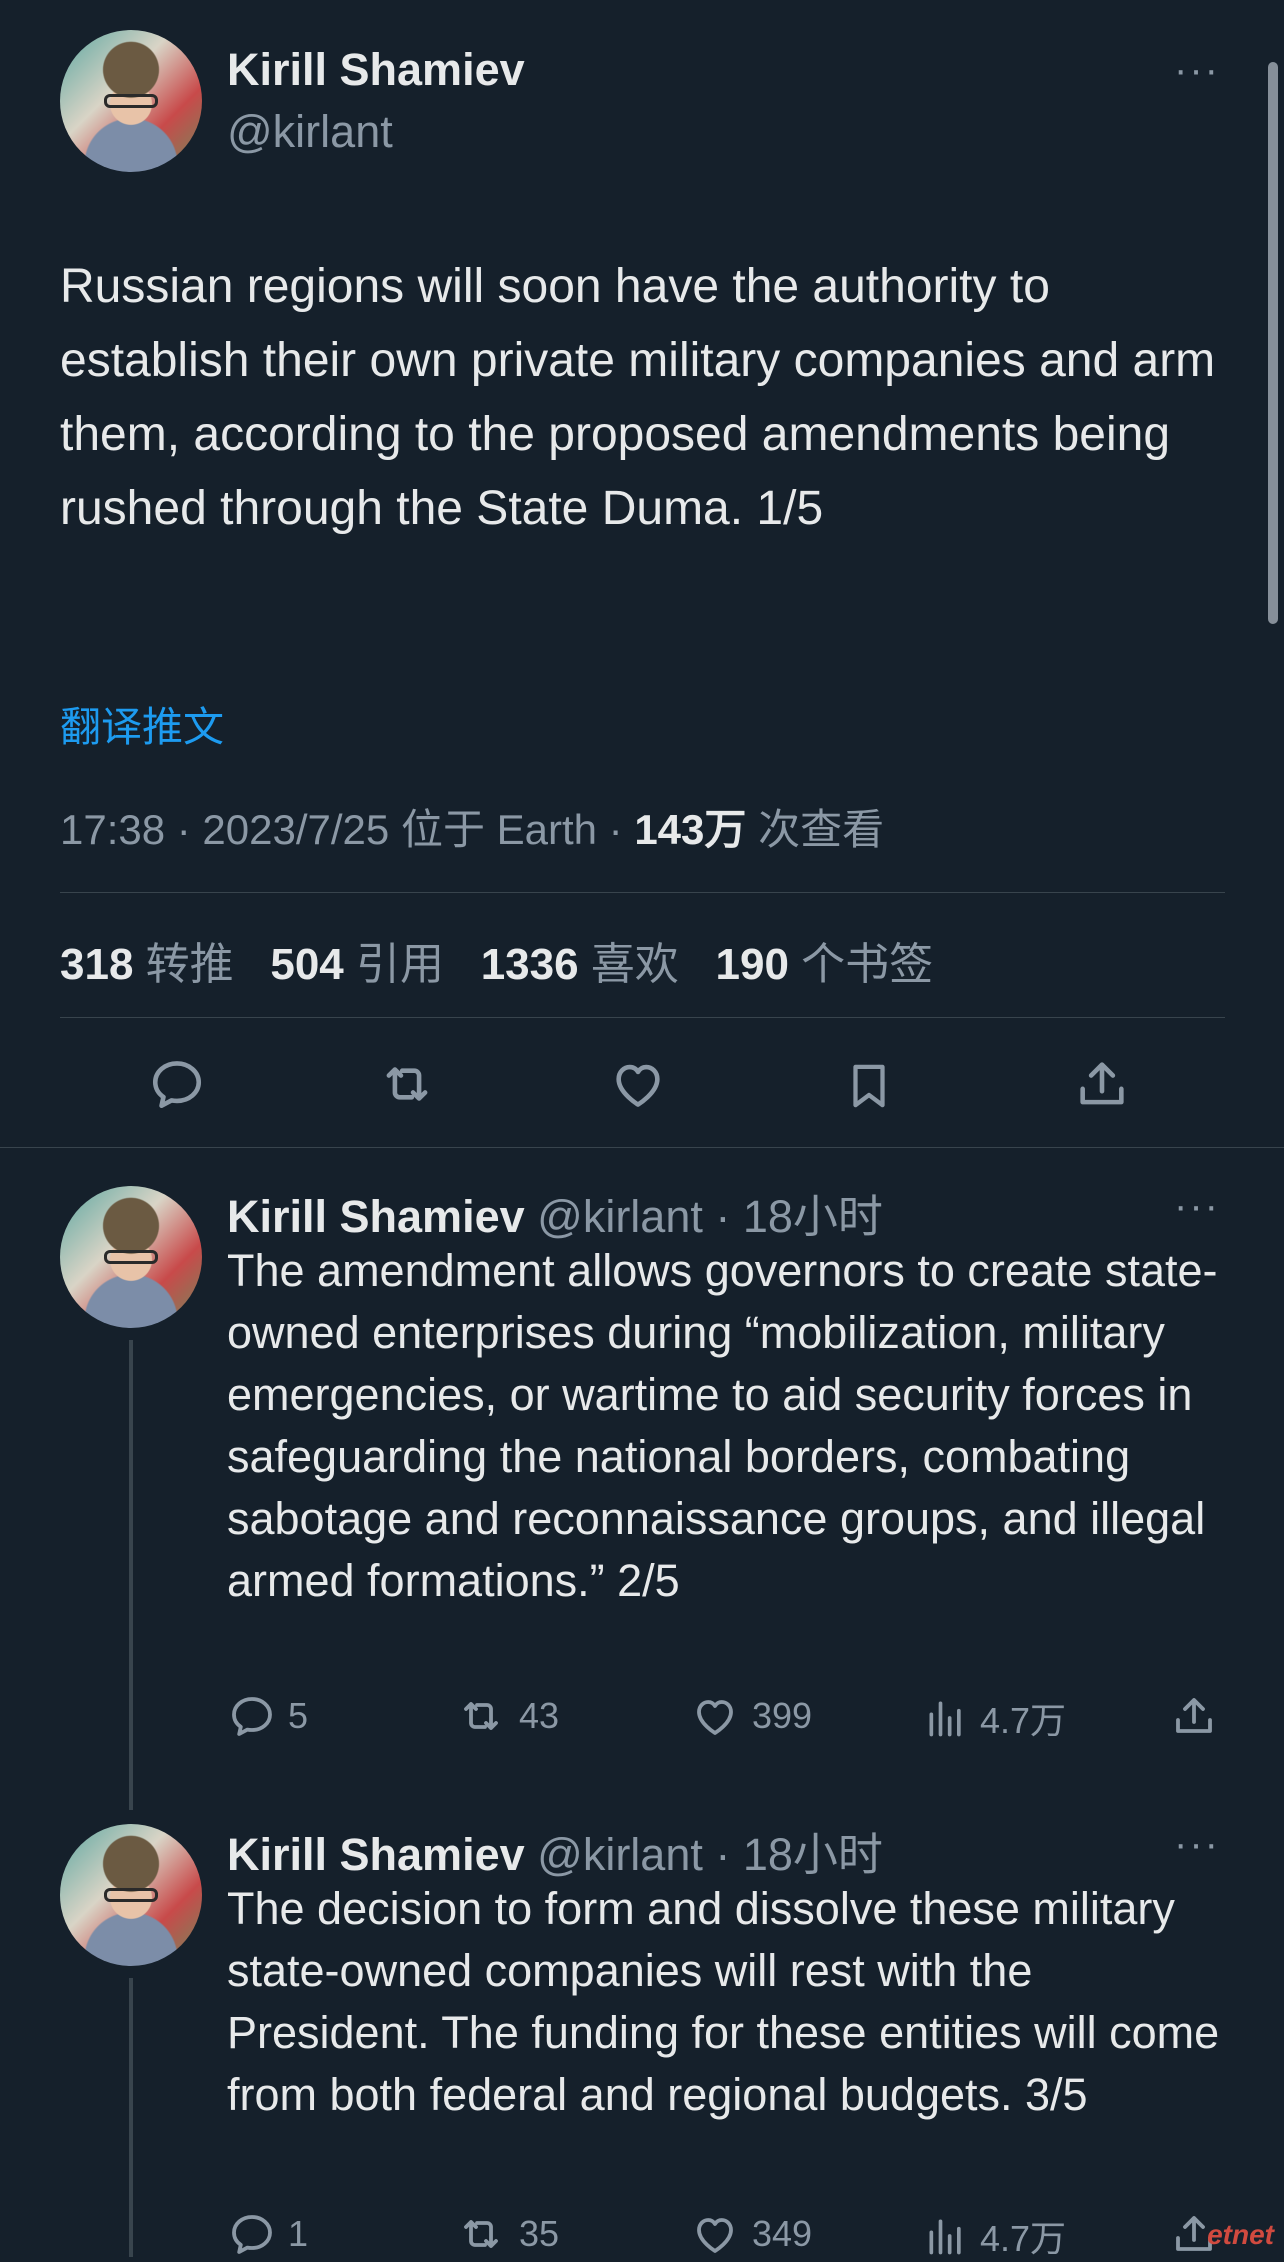 The width and height of the screenshot is (1284, 2262). What do you see at coordinates (690, 829) in the screenshot?
I see `view-count: 143万` at bounding box center [690, 829].